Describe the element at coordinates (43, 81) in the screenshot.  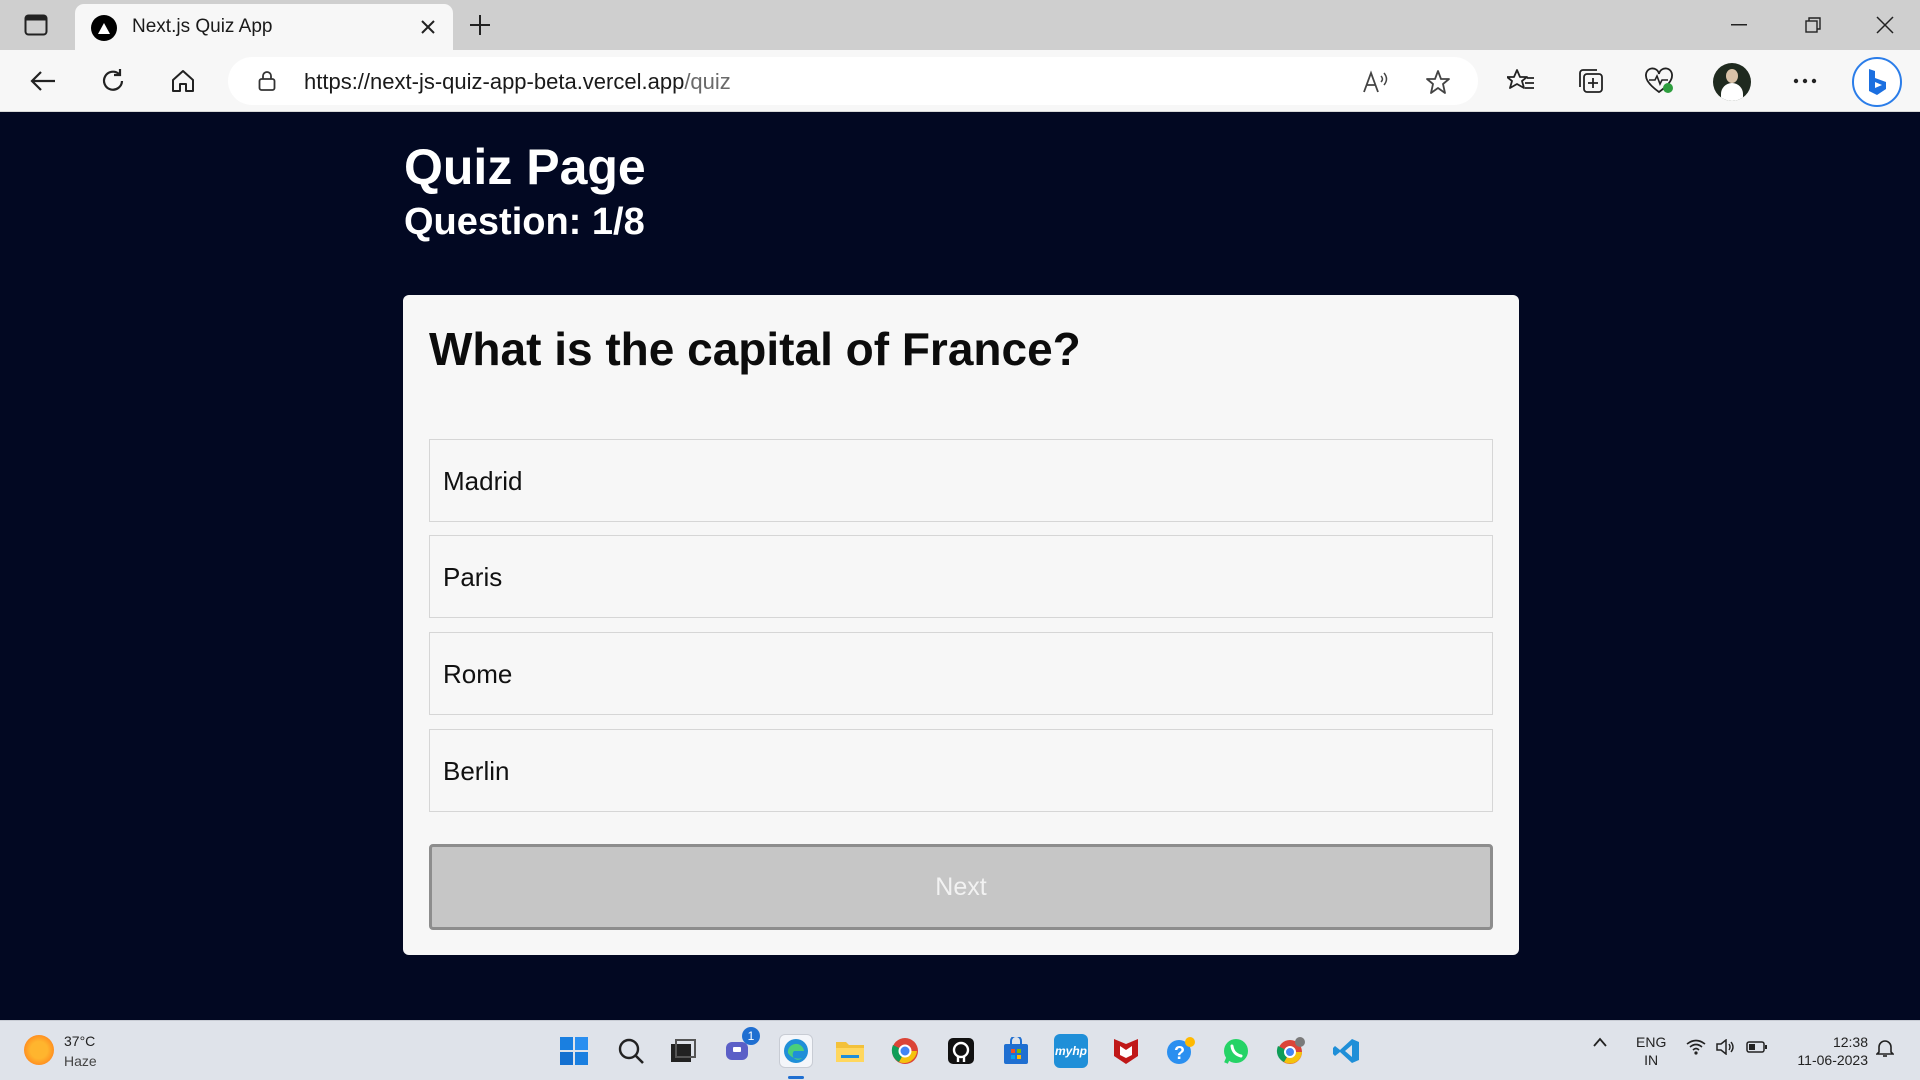
I see `back-arrow-icon` at that location.